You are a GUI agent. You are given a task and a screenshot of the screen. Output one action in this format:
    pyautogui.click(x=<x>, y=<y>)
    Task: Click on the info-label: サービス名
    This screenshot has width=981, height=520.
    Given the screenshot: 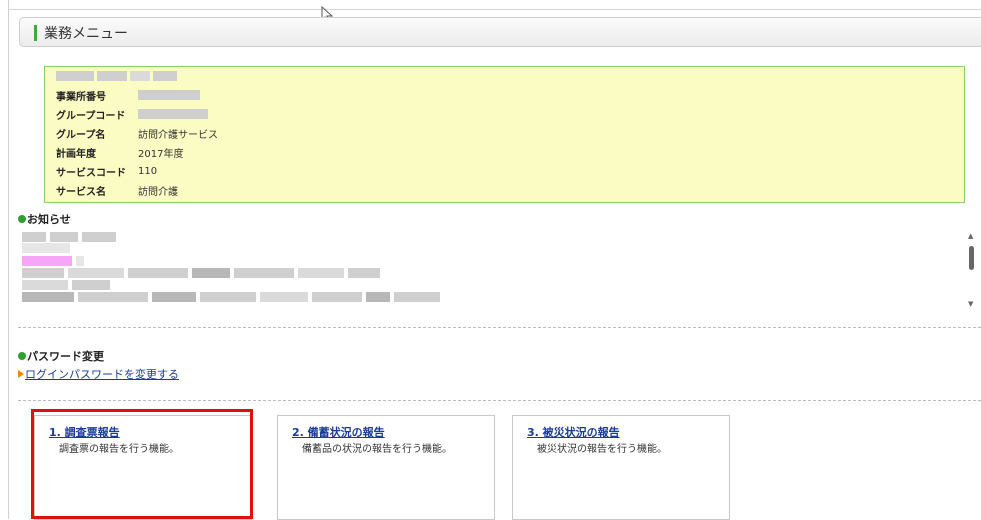 What is the action you would take?
    pyautogui.click(x=81, y=192)
    